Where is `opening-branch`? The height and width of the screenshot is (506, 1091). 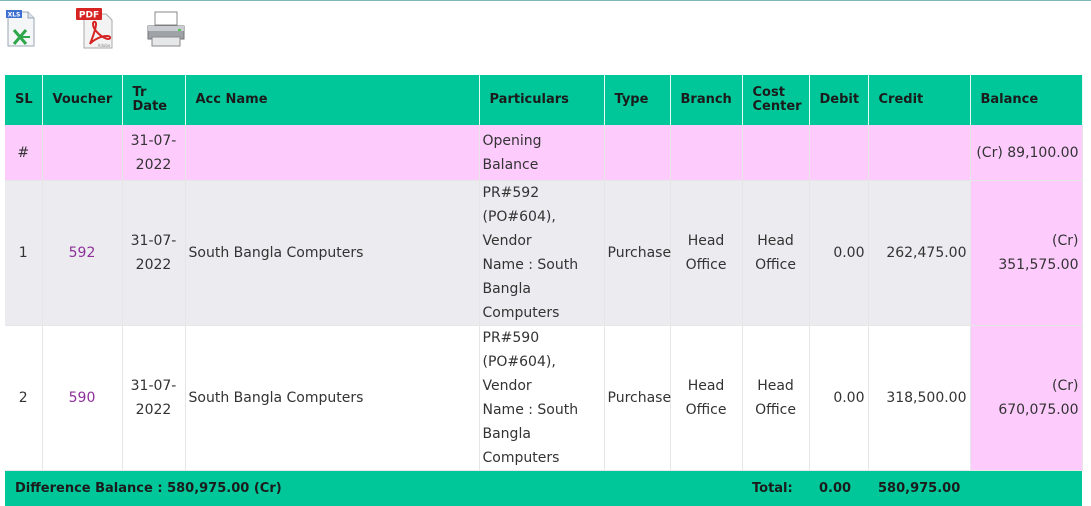 opening-branch is located at coordinates (706, 153).